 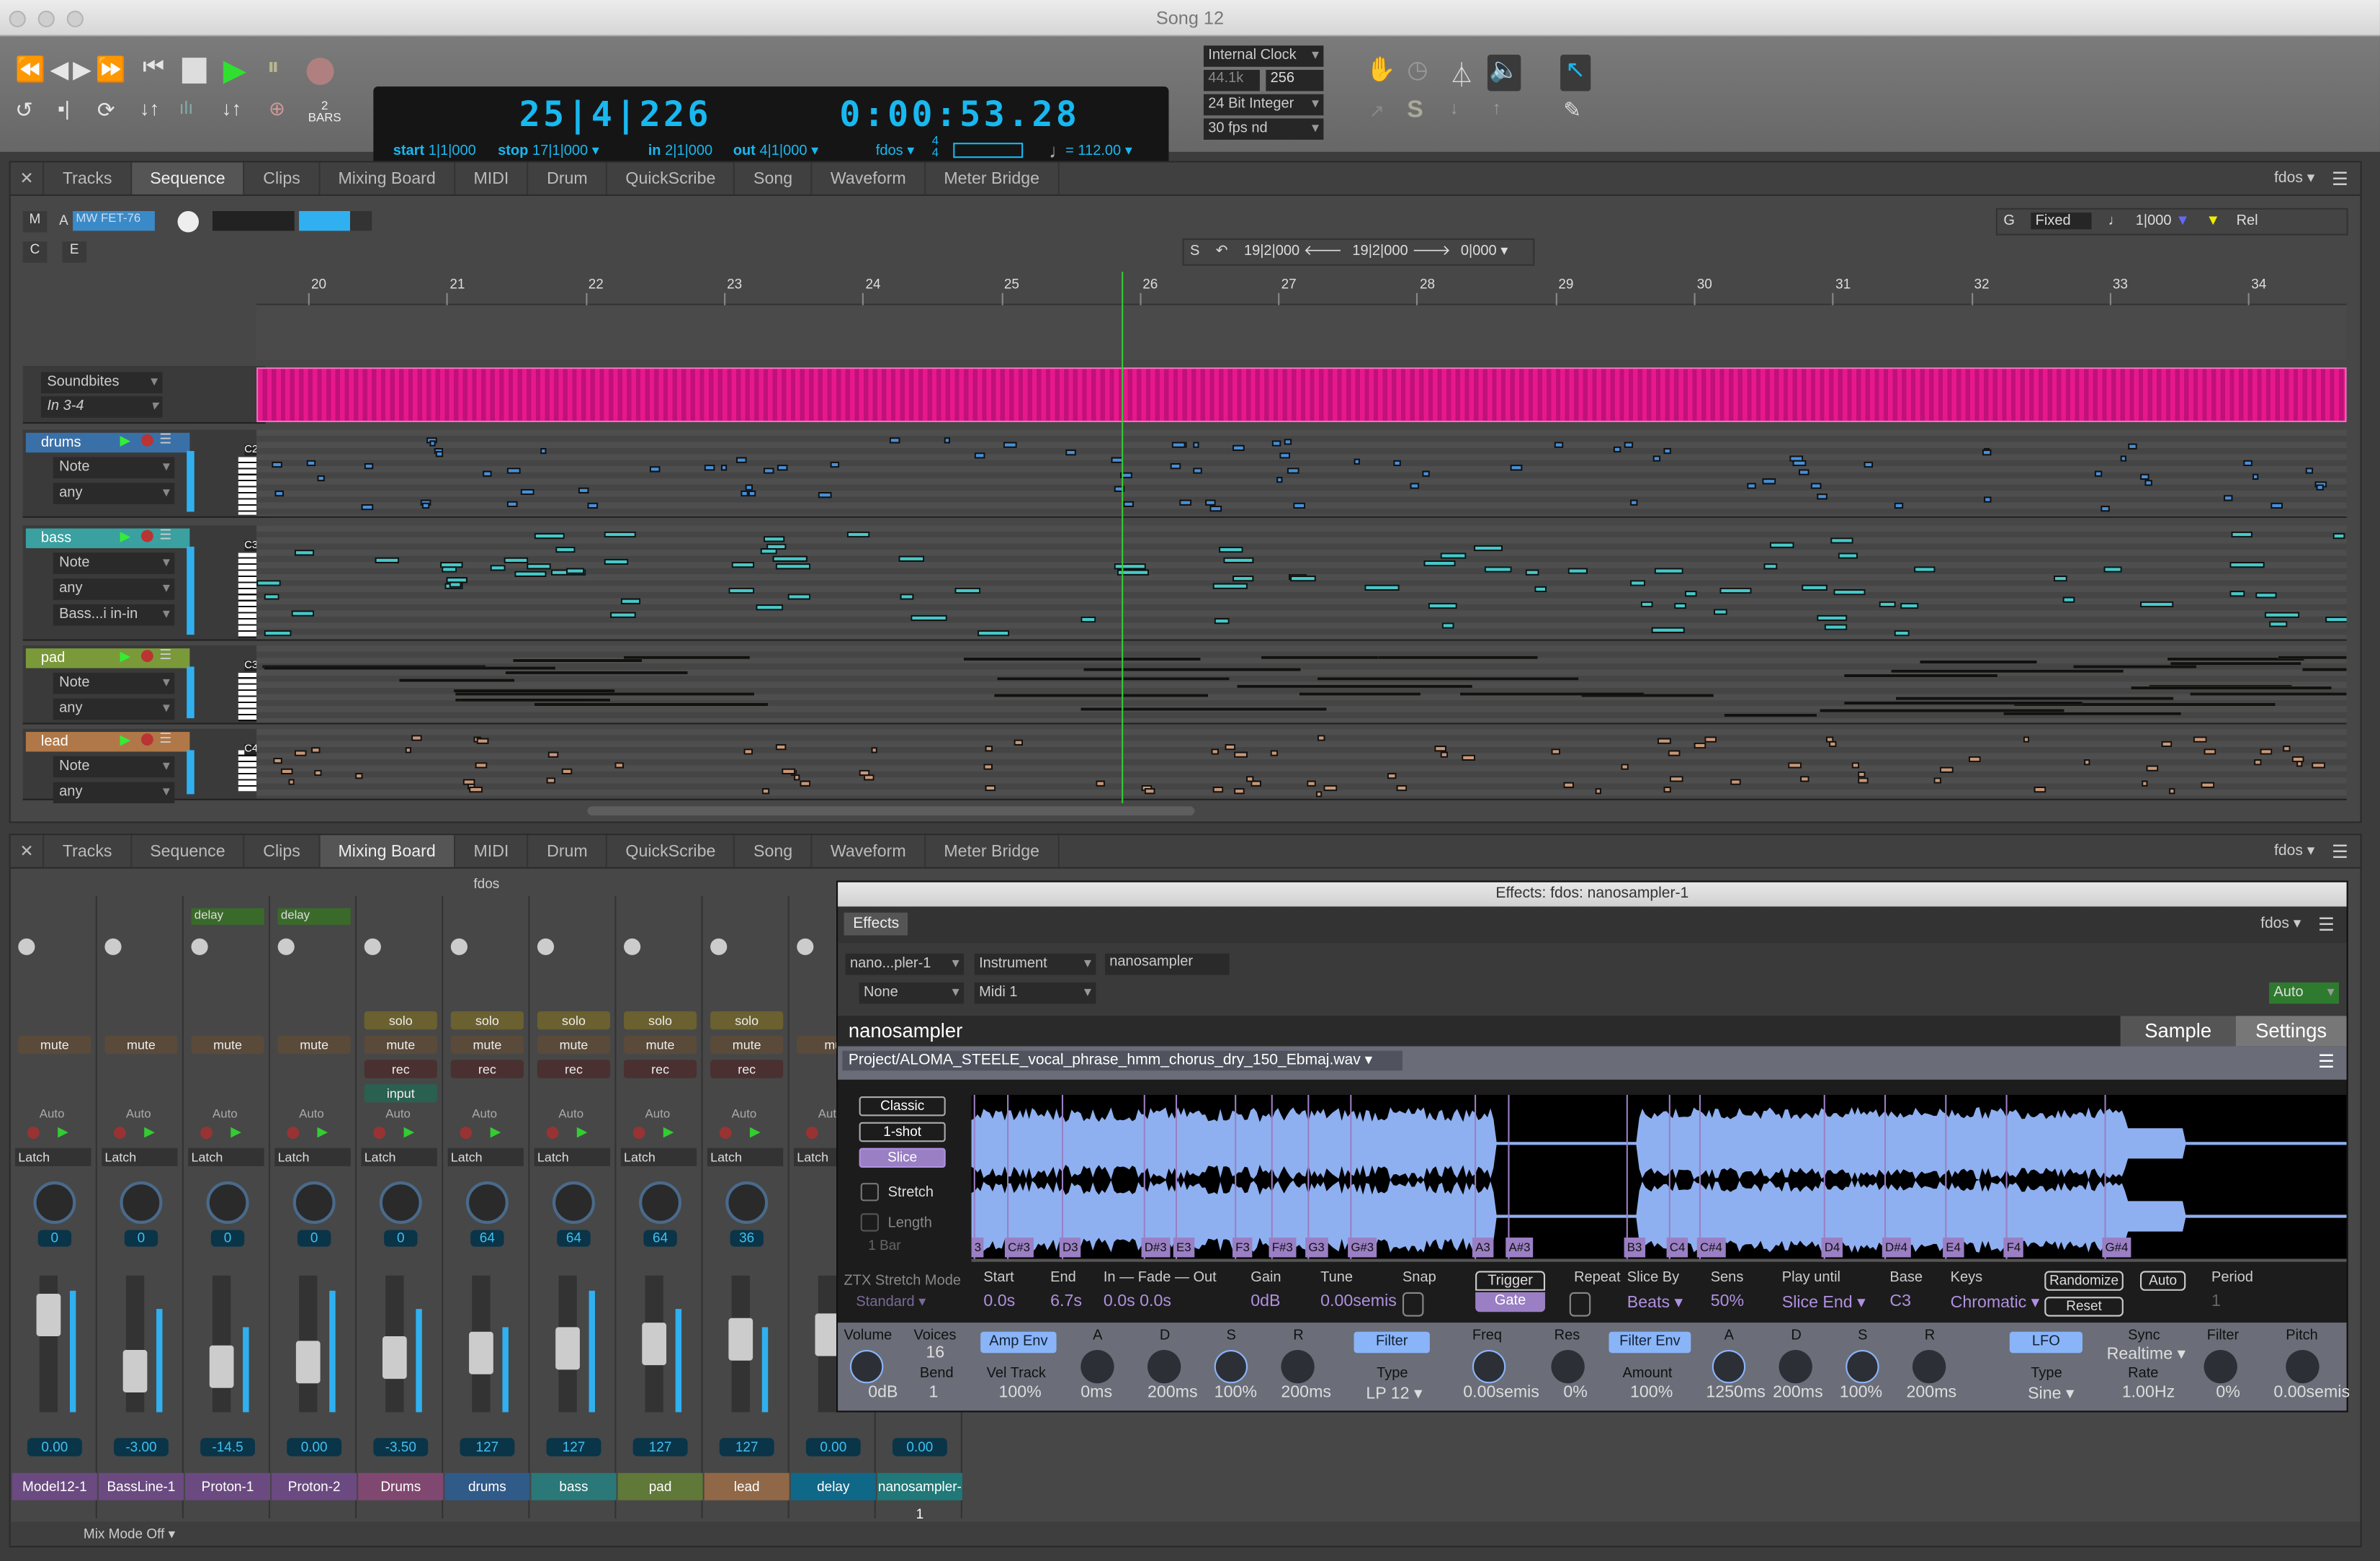 What do you see at coordinates (114, 563) in the screenshot?
I see `track-type: Note` at bounding box center [114, 563].